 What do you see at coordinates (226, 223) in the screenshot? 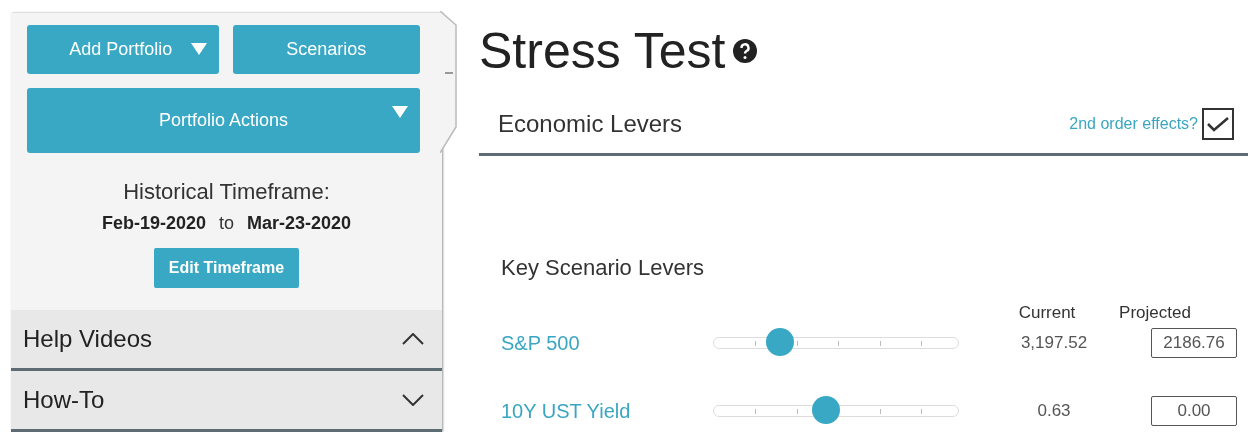
I see `date-separator: to` at bounding box center [226, 223].